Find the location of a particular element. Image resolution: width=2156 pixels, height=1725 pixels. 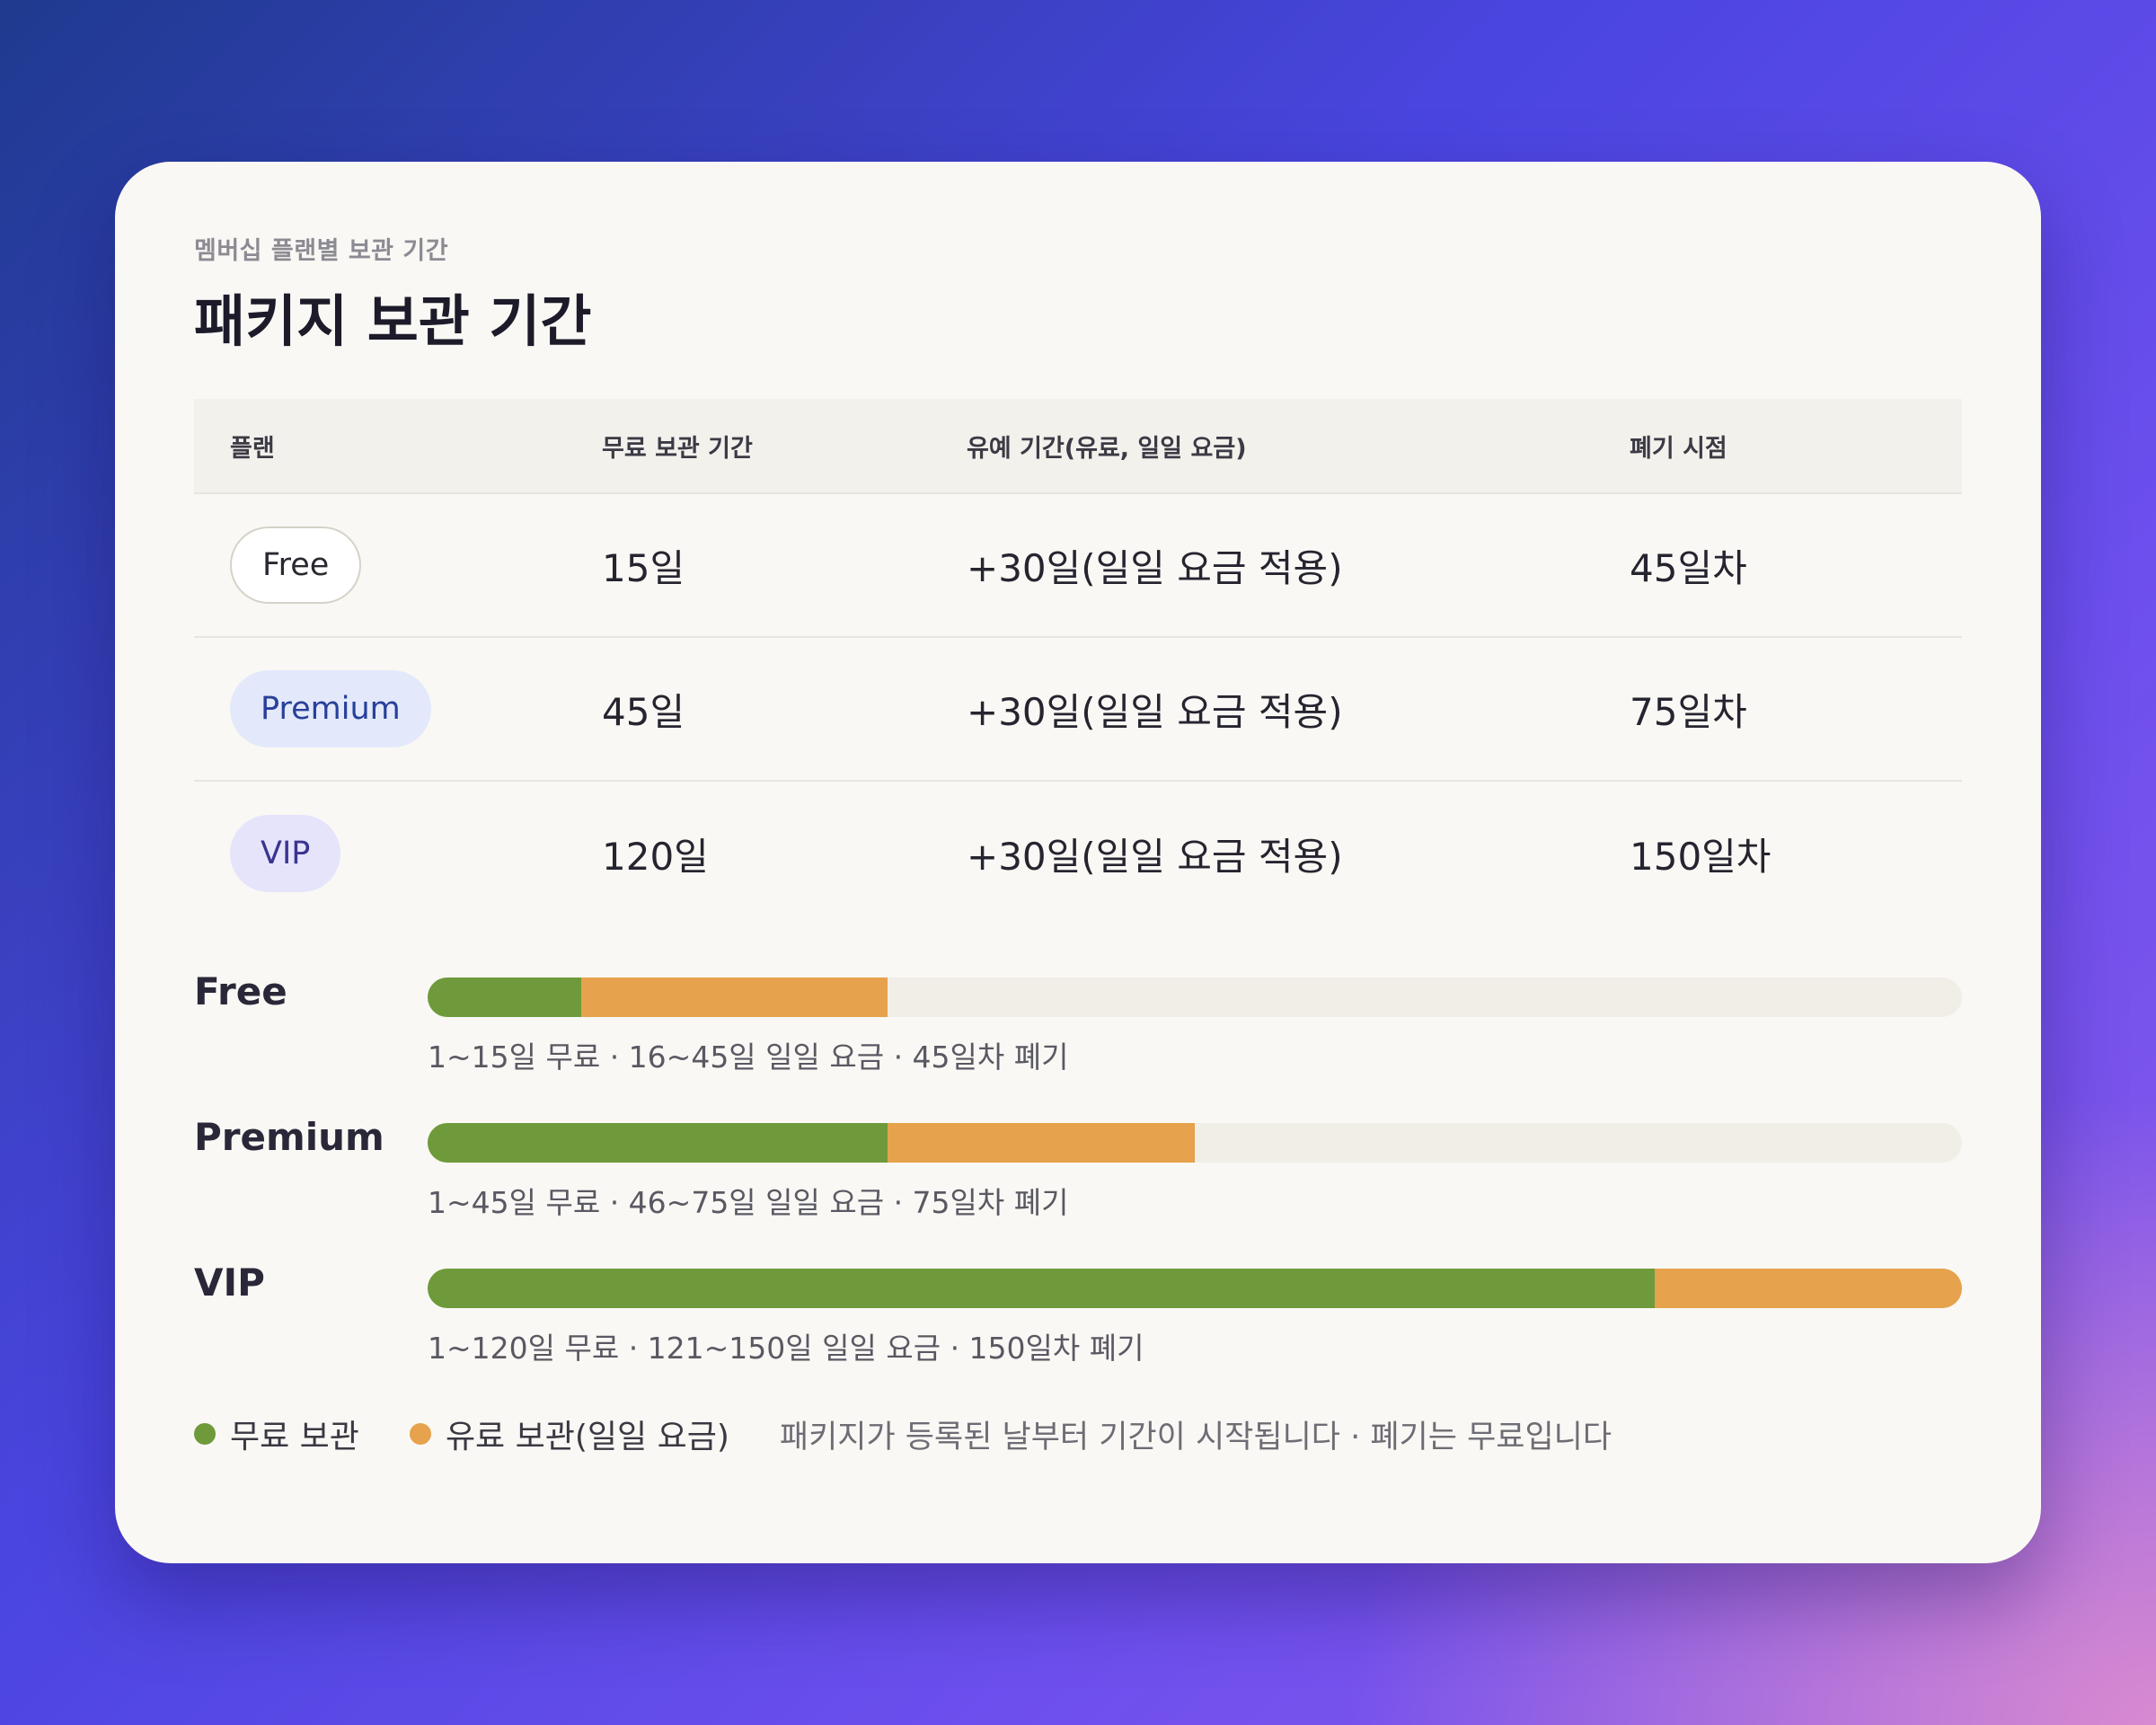

timeline-caption: 1~120일 무료 · 121~150일 일일 요금 · 150일차 폐기 is located at coordinates (786, 1348).